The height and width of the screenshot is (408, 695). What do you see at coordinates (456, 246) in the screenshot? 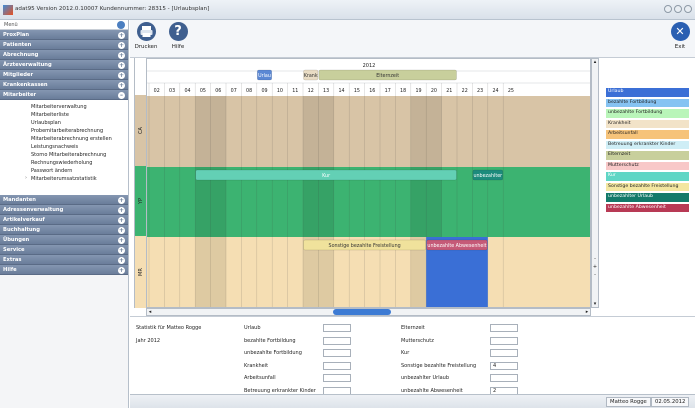
I see `absence-bar-label: unbezahlte Abwesenheit` at bounding box center [456, 246].